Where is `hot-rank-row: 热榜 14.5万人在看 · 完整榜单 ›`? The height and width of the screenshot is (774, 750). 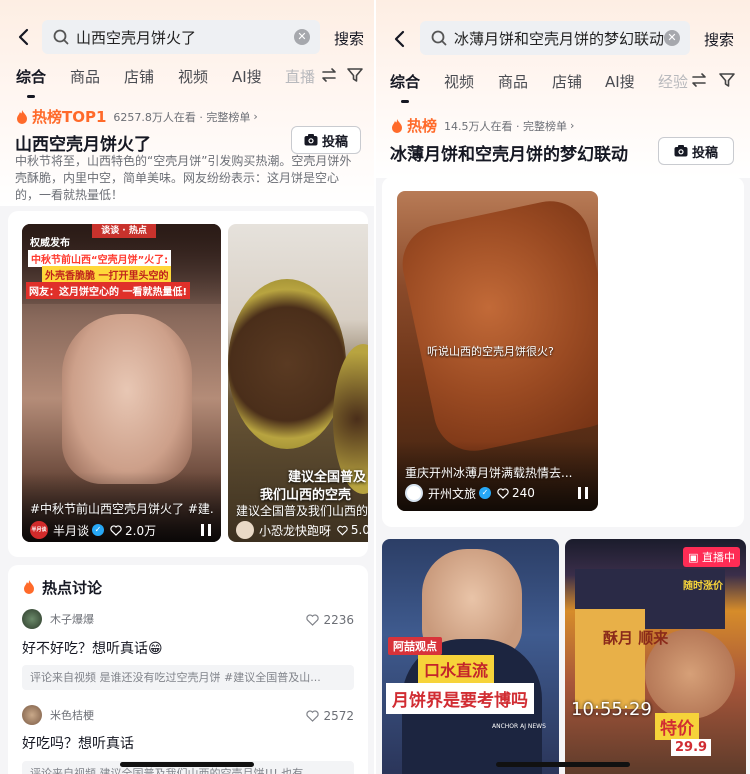 hot-rank-row: 热榜 14.5万人在看 · 完整榜单 › is located at coordinates (482, 125).